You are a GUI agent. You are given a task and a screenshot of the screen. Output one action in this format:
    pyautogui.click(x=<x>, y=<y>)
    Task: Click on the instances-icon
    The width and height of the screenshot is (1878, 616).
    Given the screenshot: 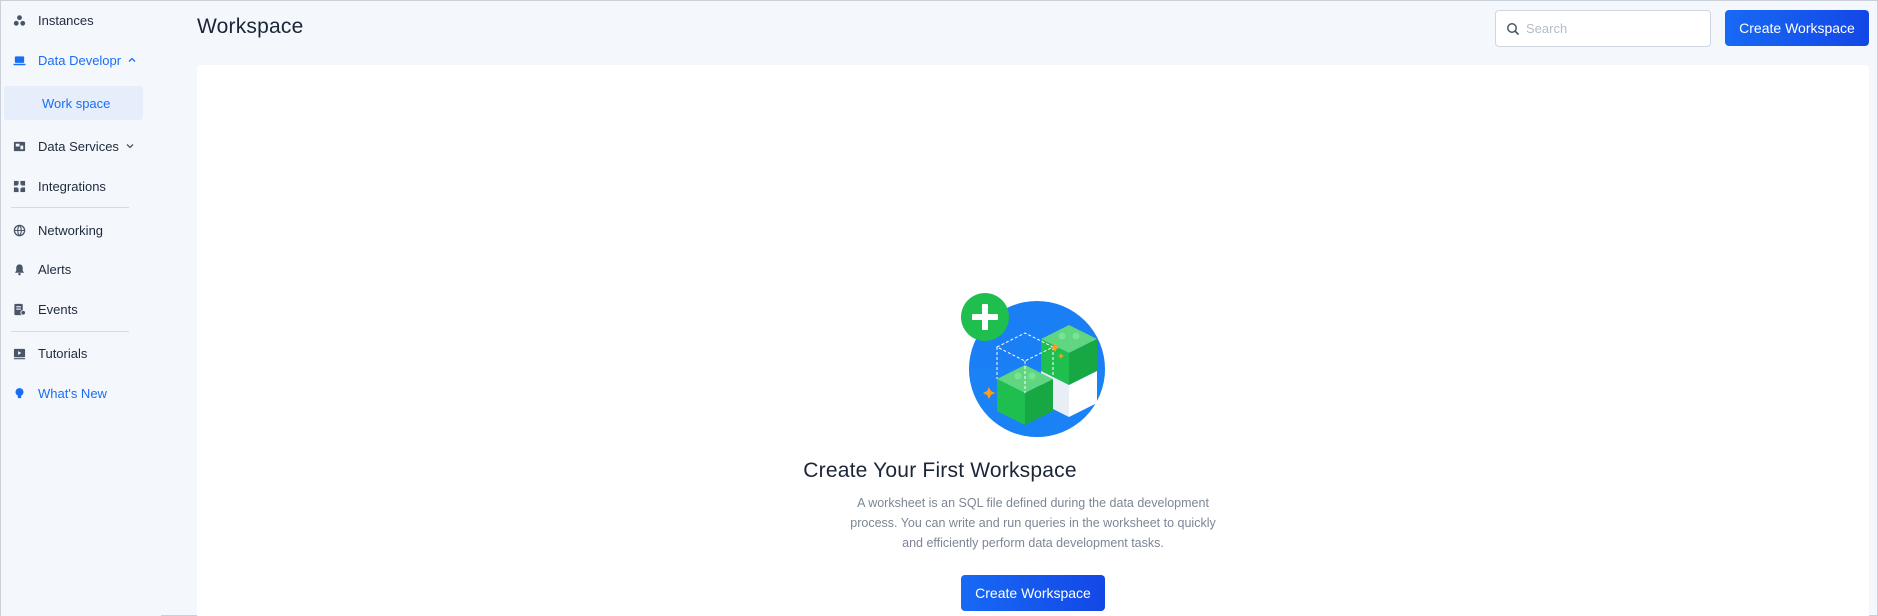 What is the action you would take?
    pyautogui.click(x=19, y=20)
    